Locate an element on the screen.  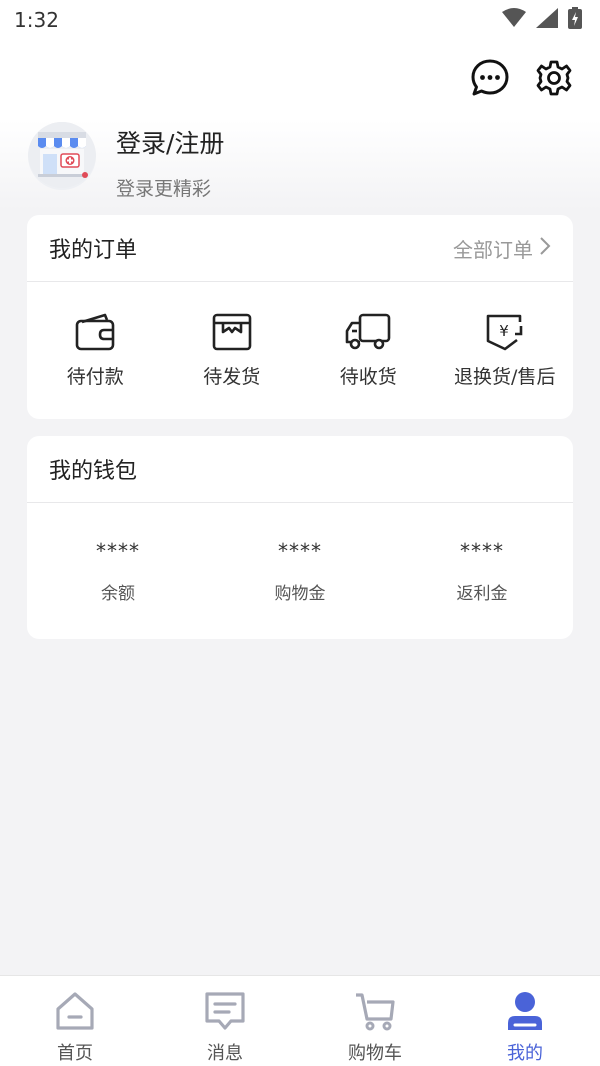
profile-subtitle: 登录更精彩 is located at coordinates (164, 189).